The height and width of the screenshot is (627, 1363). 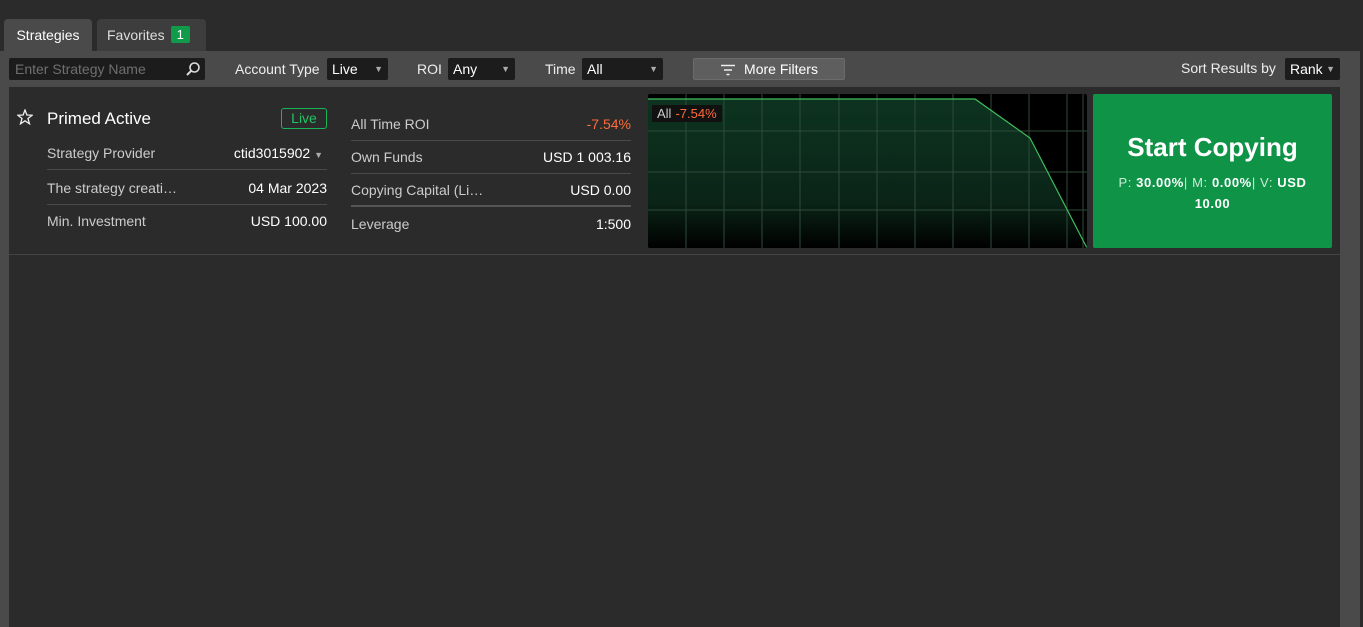 I want to click on search-input, so click(x=95, y=69).